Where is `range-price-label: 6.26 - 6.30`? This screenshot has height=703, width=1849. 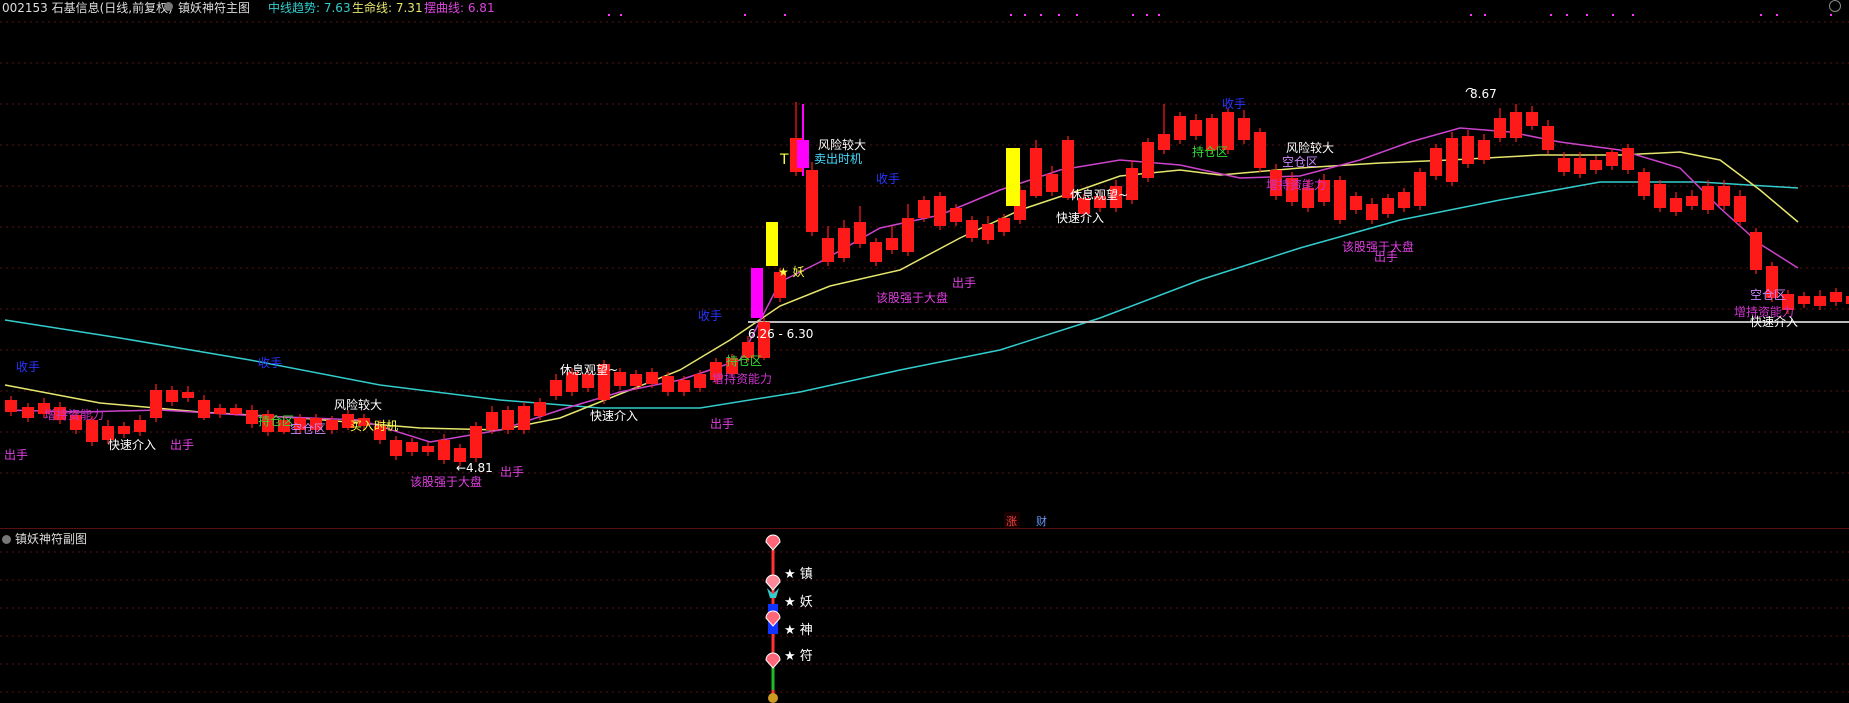 range-price-label: 6.26 - 6.30 is located at coordinates (780, 334).